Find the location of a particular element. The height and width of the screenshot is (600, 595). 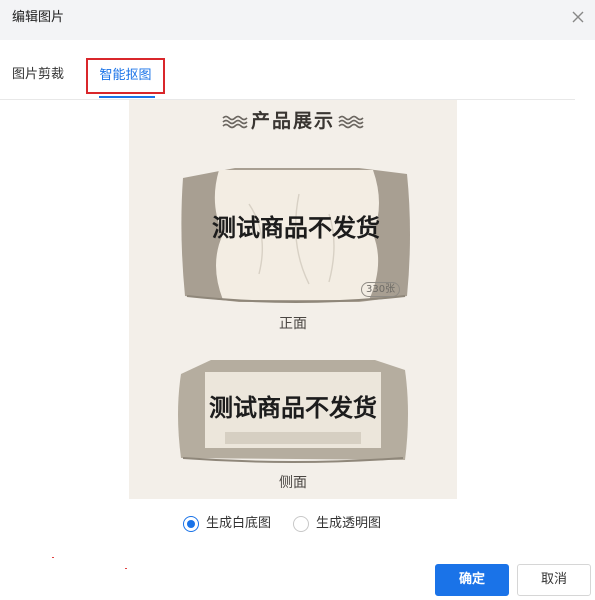

sheet-count-badge: 330张 is located at coordinates (381, 289).